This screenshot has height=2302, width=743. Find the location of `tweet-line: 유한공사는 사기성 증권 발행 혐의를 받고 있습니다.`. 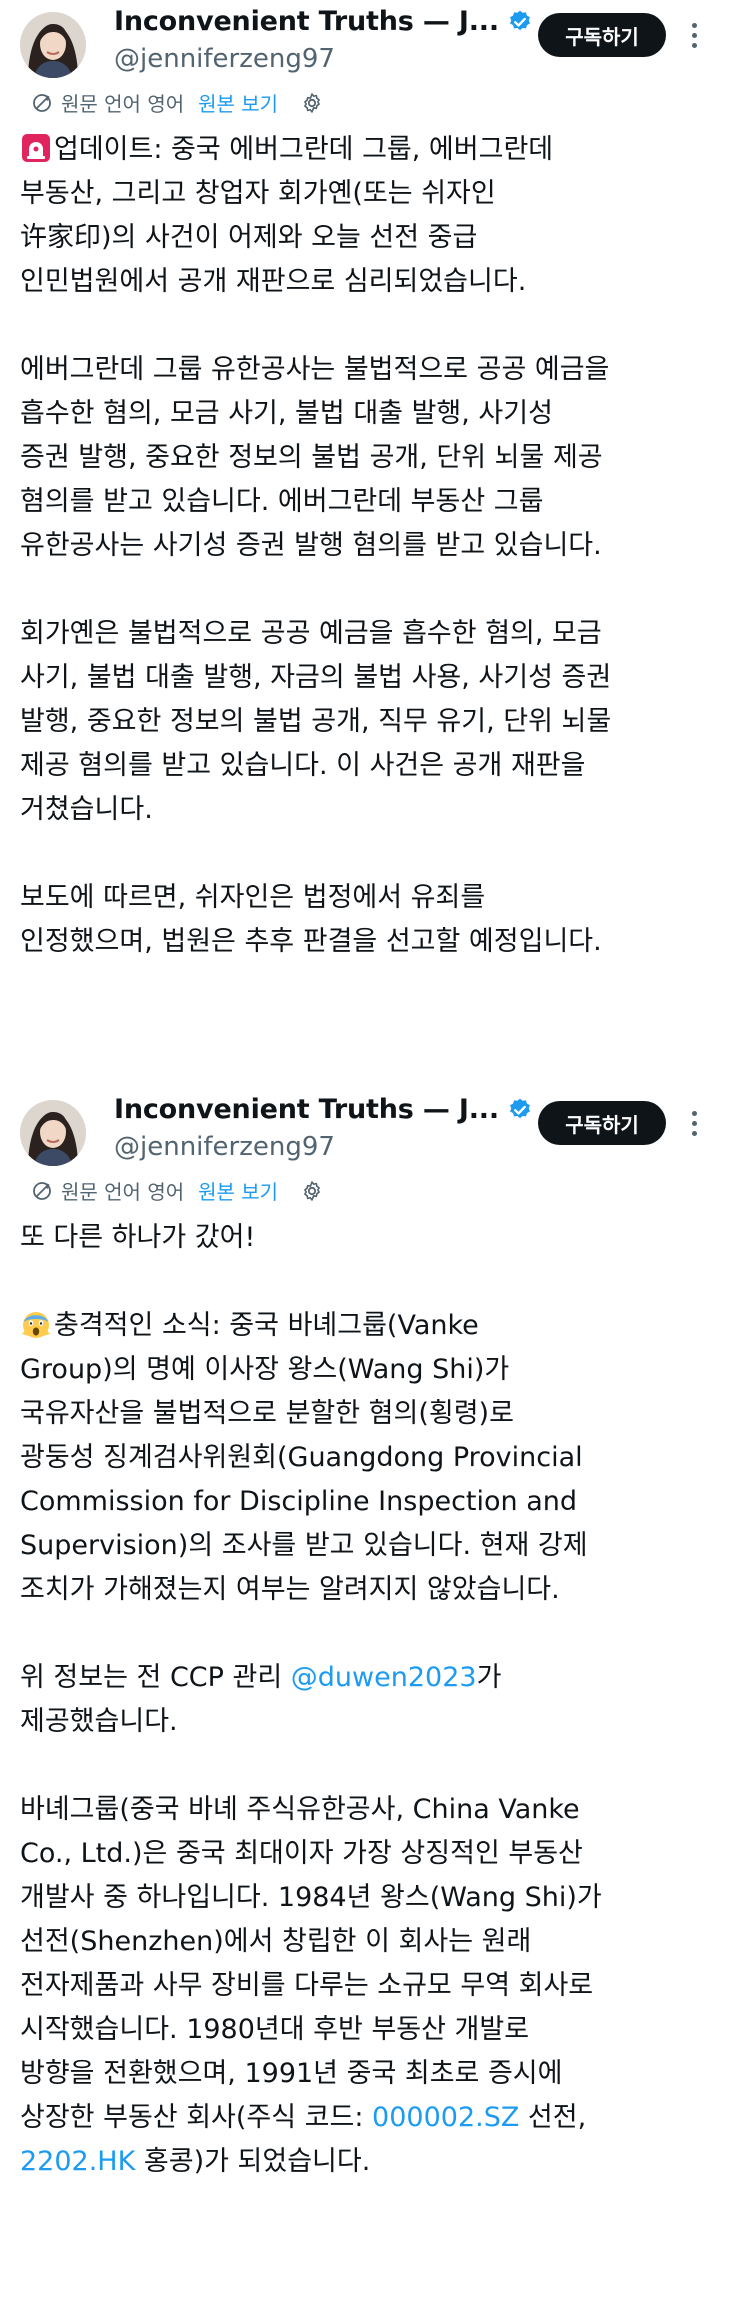

tweet-line: 유한공사는 사기성 증권 발행 혐의를 받고 있습니다. is located at coordinates (311, 545).